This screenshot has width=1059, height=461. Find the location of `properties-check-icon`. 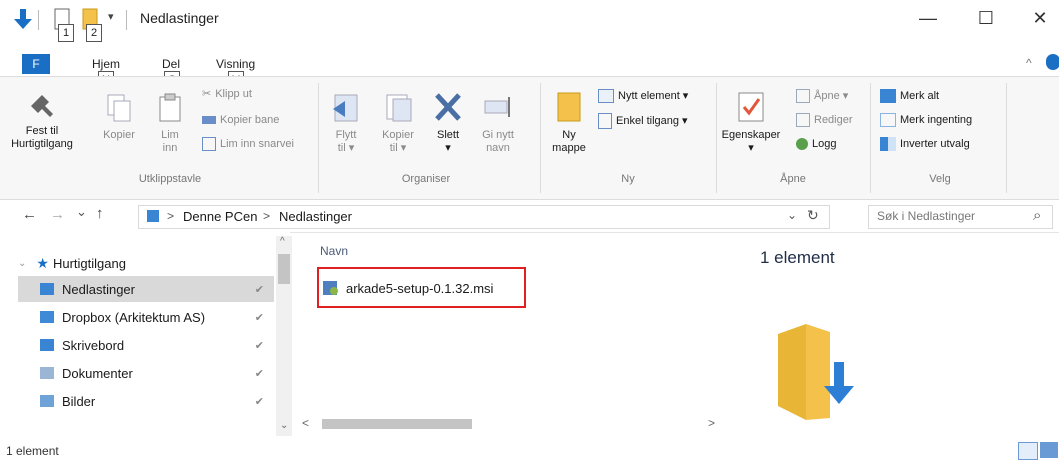

properties-check-icon is located at coordinates (751, 107).